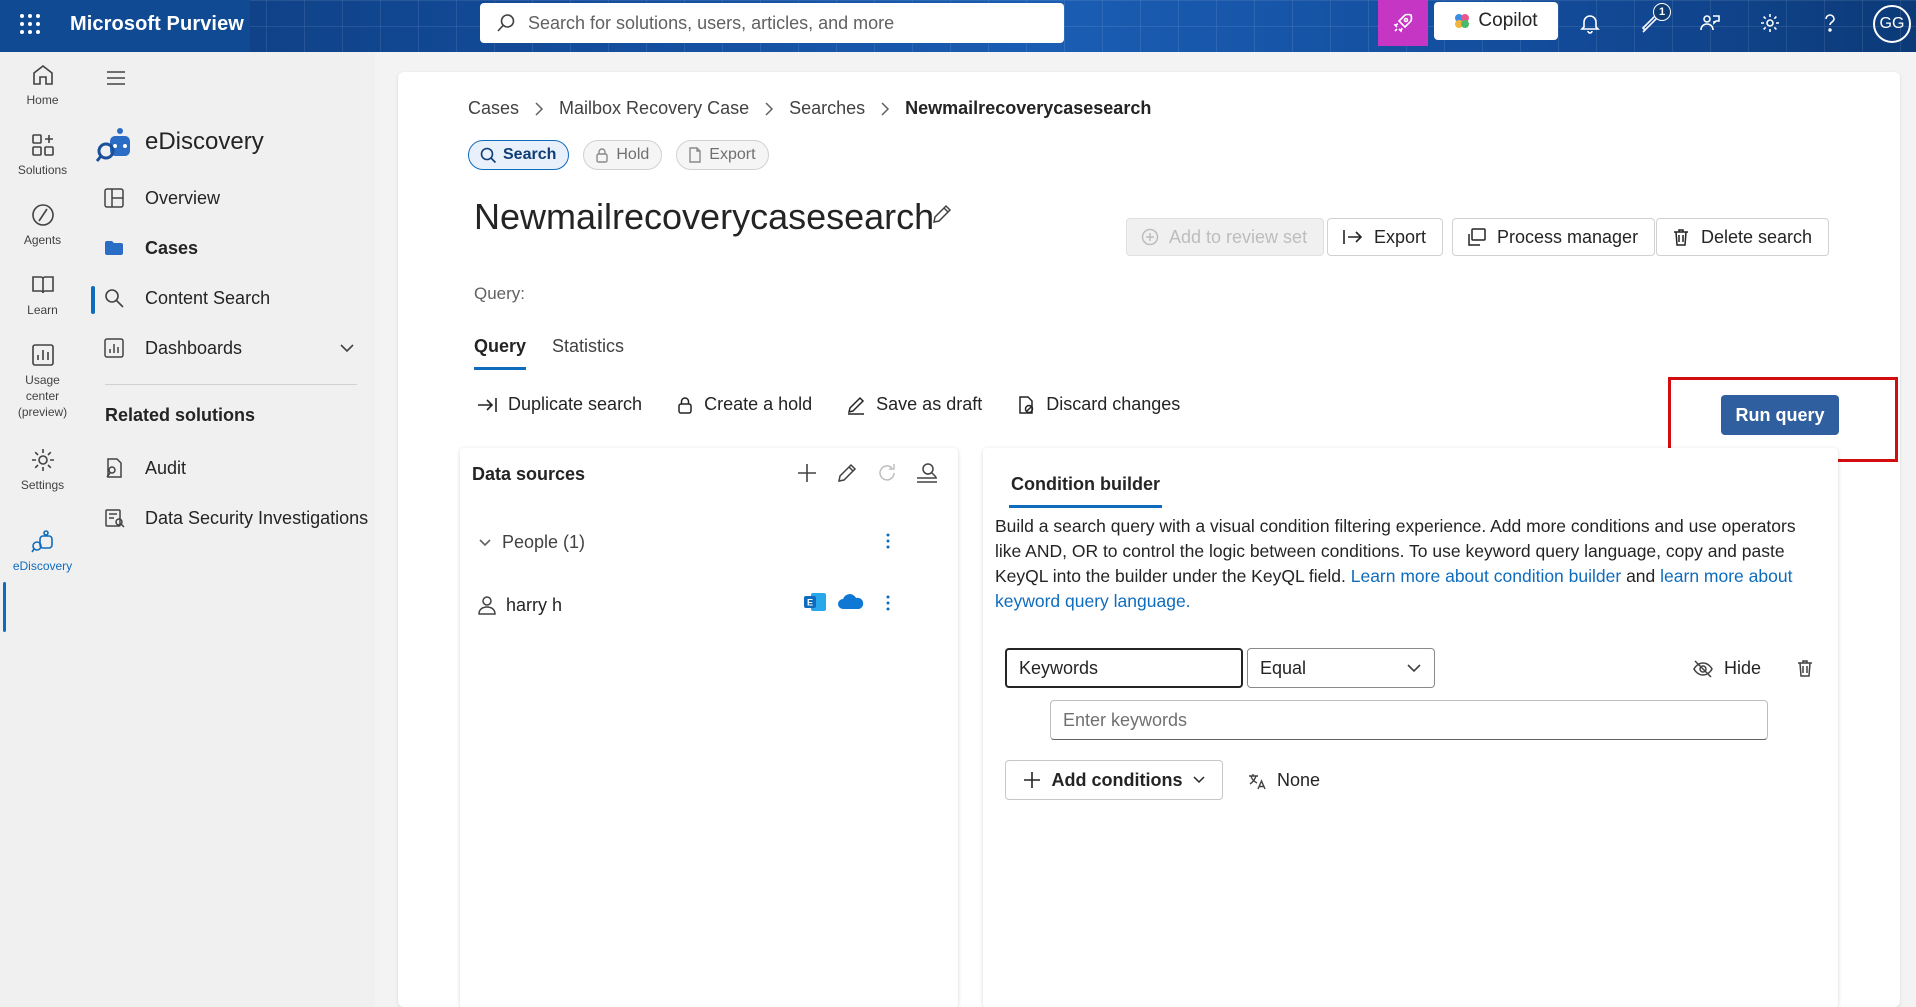 The image size is (1916, 1007). What do you see at coordinates (1710, 23) in the screenshot?
I see `people-share-icon` at bounding box center [1710, 23].